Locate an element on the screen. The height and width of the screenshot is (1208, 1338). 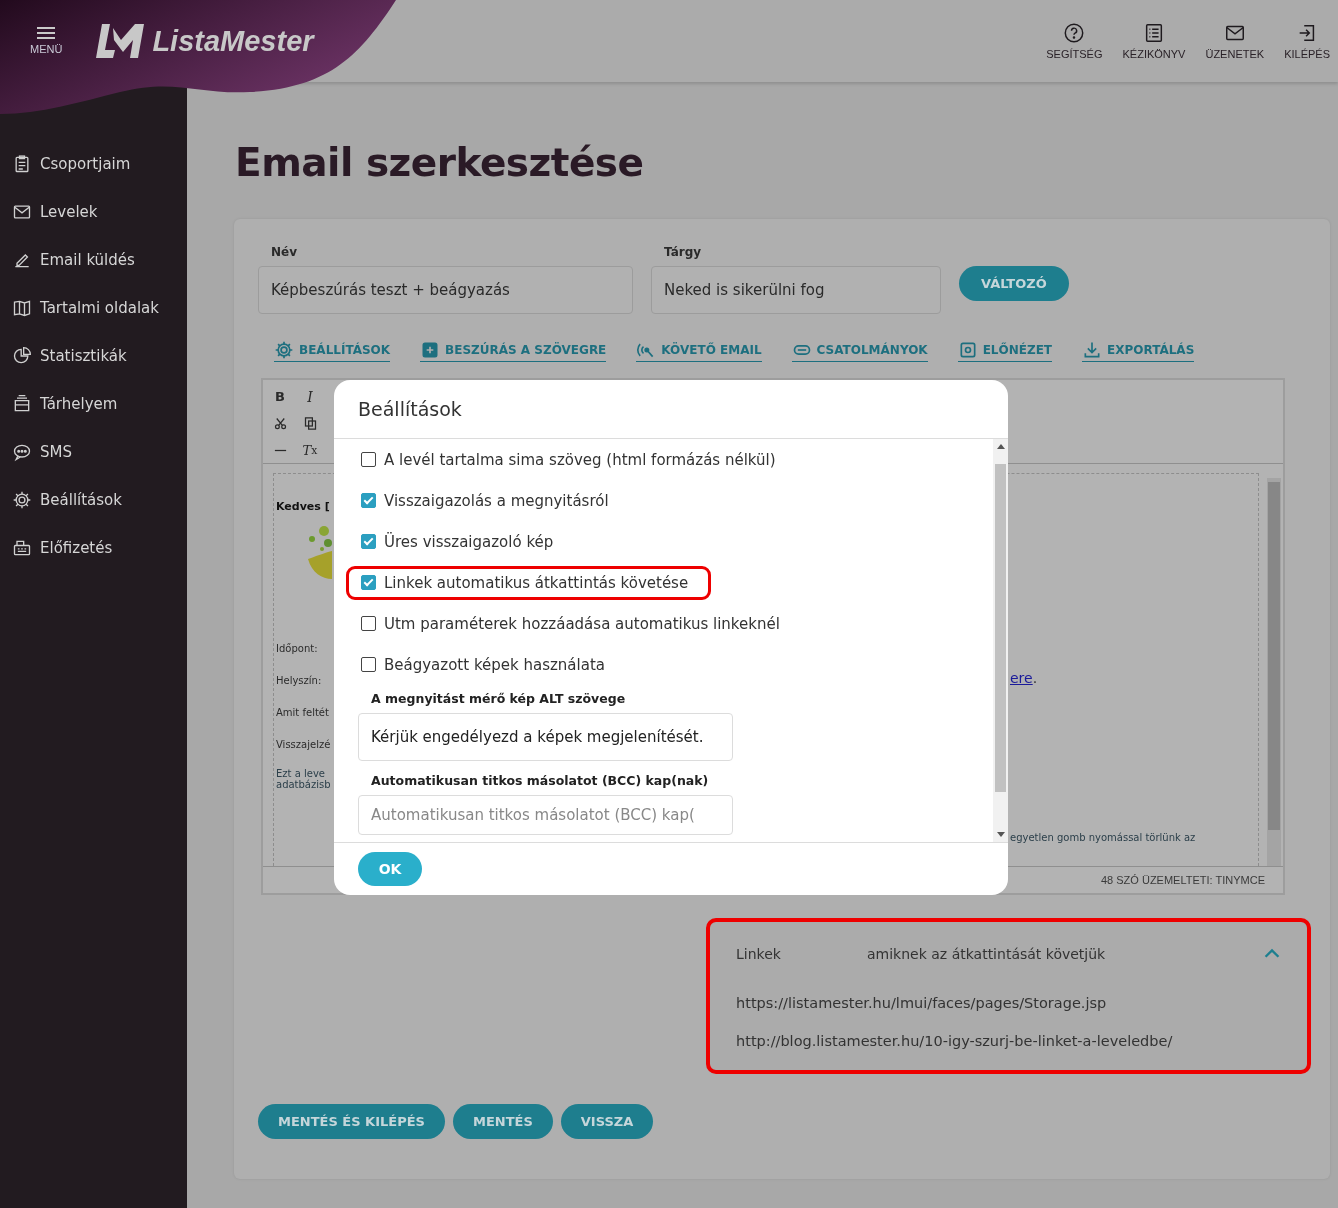
italic-button: I is located at coordinates (310, 396).